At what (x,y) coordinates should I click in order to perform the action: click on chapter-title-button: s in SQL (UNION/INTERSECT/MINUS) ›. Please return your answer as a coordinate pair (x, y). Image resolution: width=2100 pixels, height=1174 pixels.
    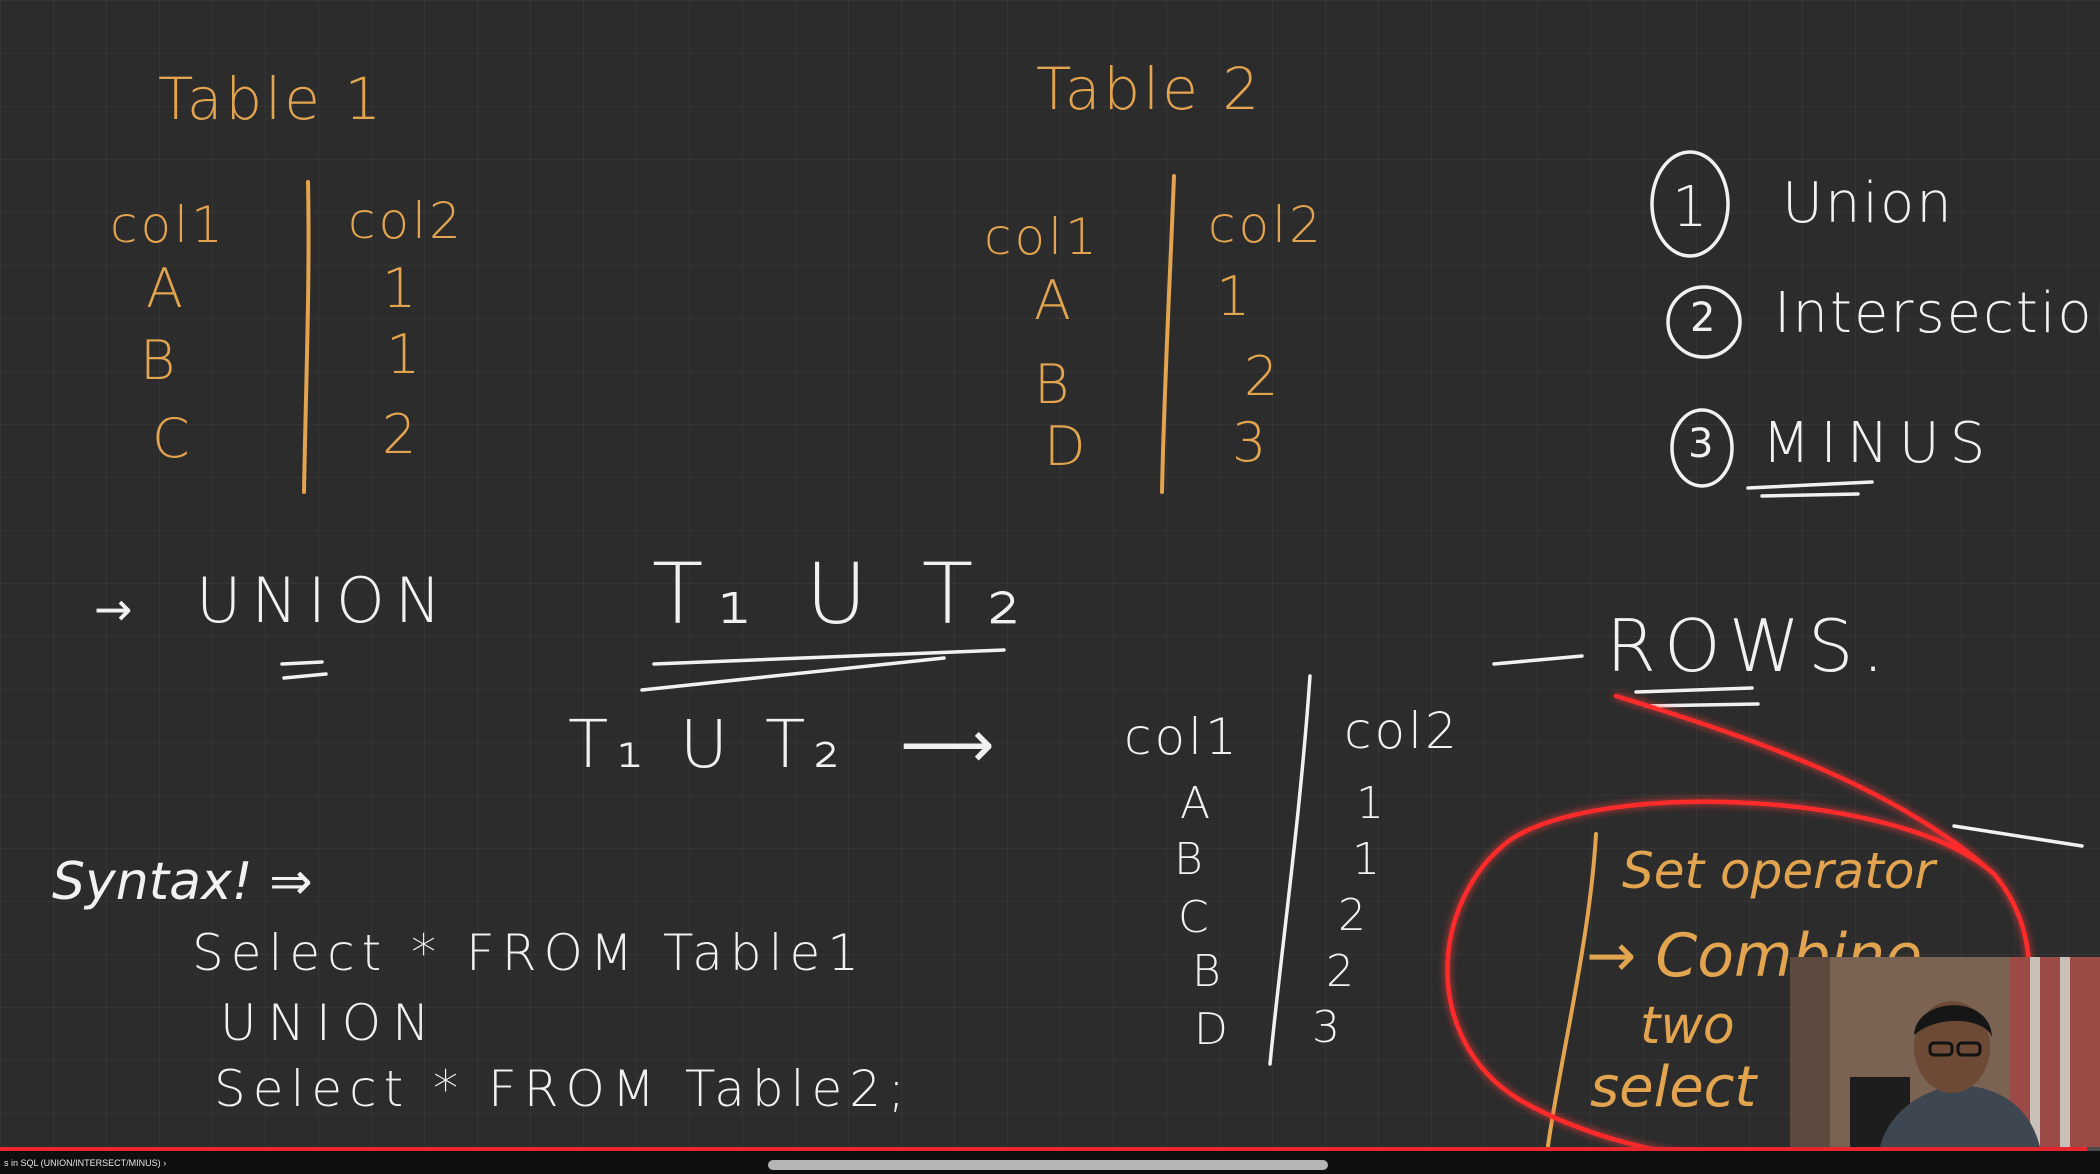
    Looking at the image, I should click on (85, 1163).